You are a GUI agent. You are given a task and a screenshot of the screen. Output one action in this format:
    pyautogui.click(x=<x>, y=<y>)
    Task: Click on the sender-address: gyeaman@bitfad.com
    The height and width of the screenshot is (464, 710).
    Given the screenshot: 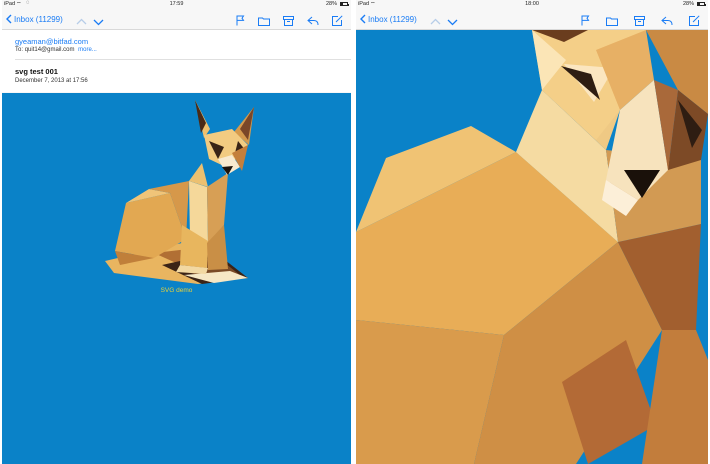 What is the action you would take?
    pyautogui.click(x=51, y=41)
    